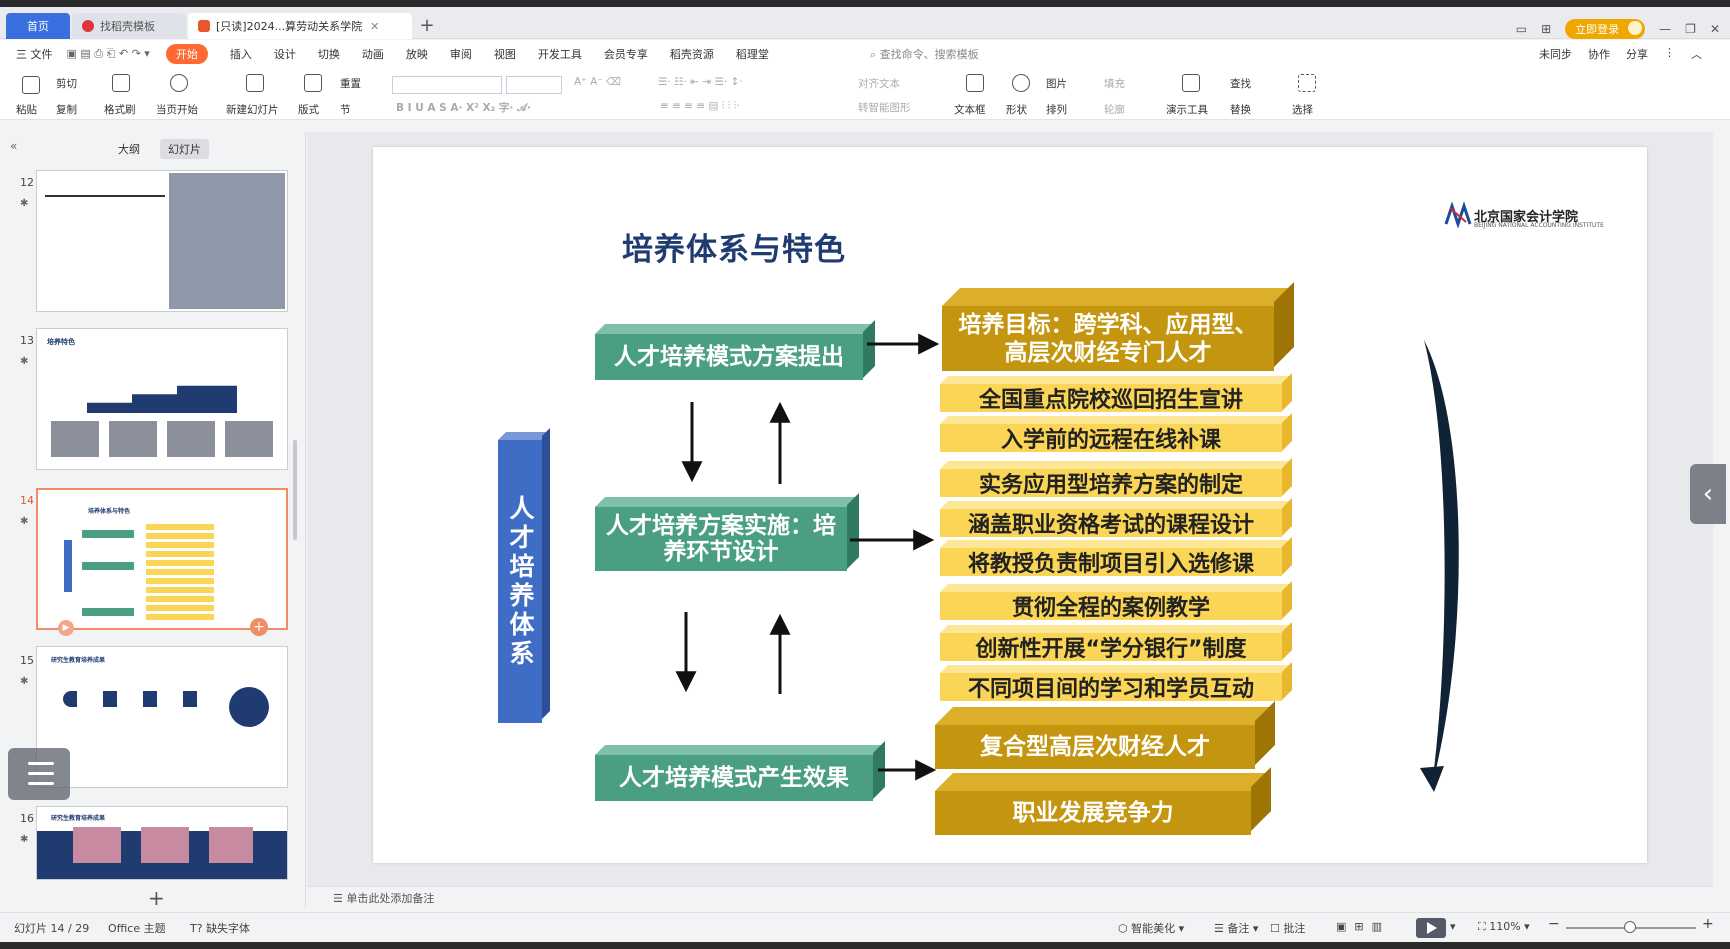 The image size is (1730, 949). I want to click on feature-bar-3: 实务应用型培养方案的制定, so click(1111, 483).